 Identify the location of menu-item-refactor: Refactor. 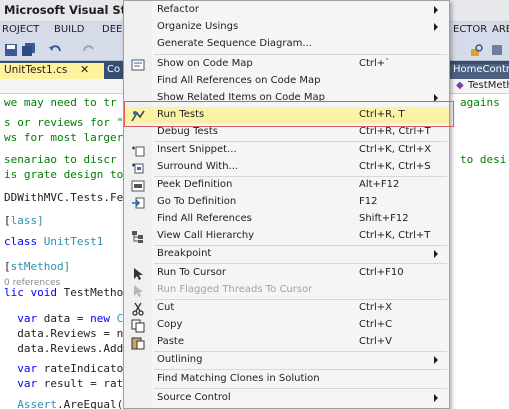
(286, 10).